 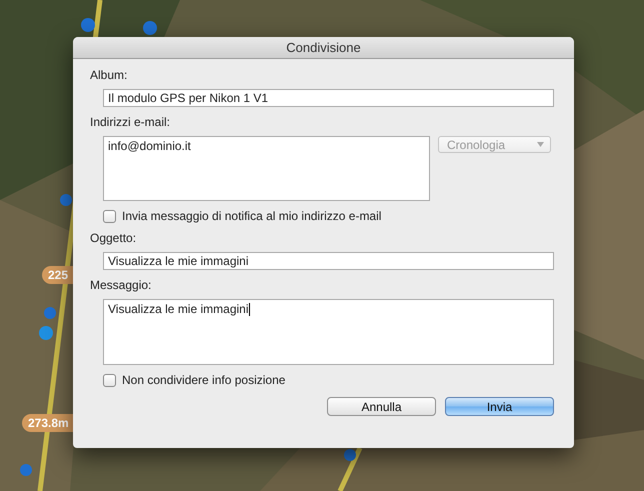 What do you see at coordinates (48, 423) in the screenshot?
I see `elevation-label: 273.8m` at bounding box center [48, 423].